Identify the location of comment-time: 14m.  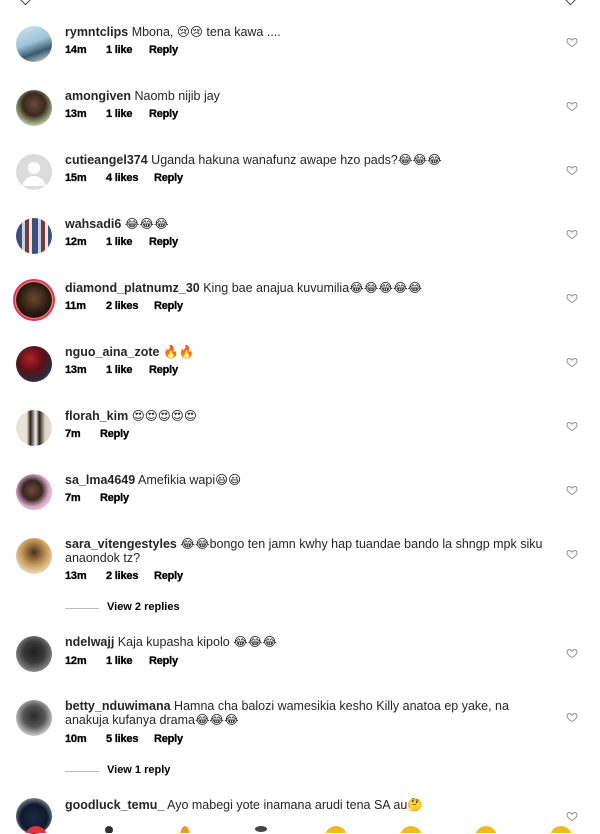
(76, 50).